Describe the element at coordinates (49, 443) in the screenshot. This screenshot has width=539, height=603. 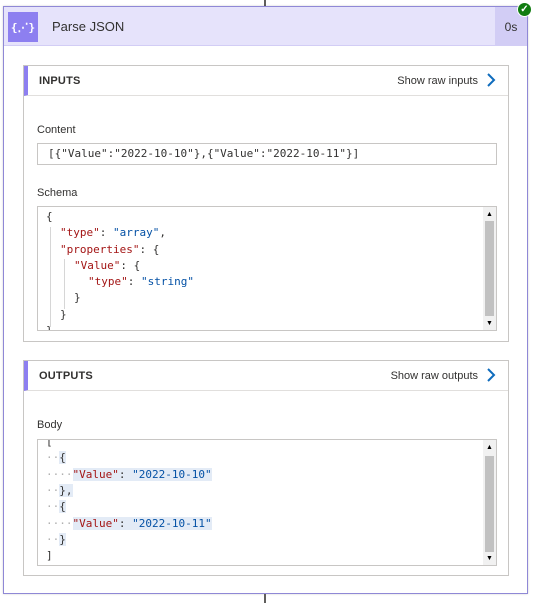
I see `body-line: [` at that location.